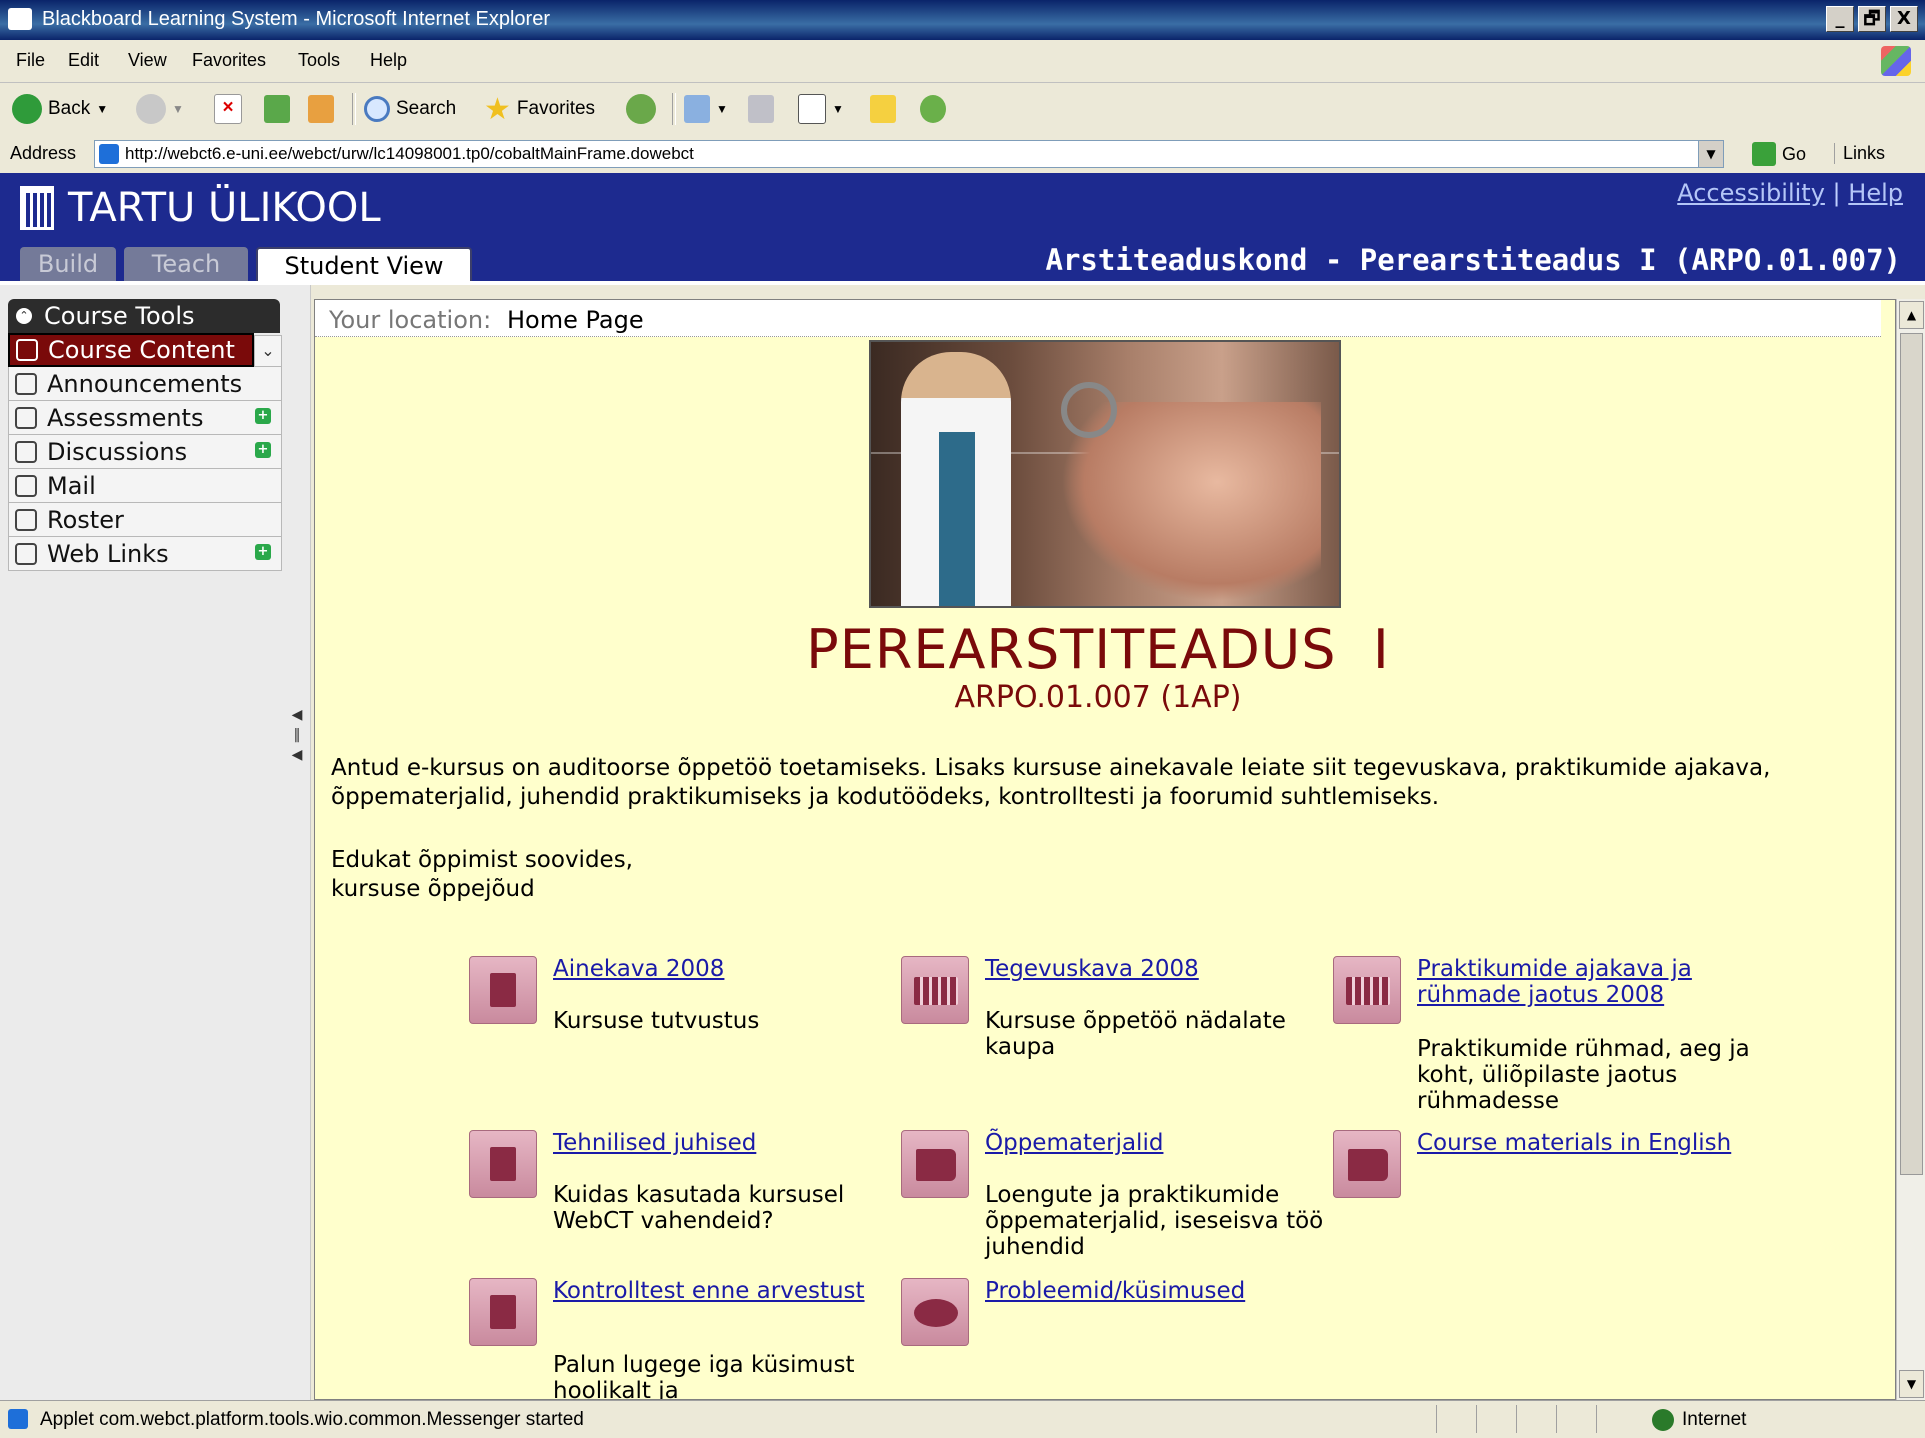 Image resolution: width=1925 pixels, height=1438 pixels. Describe the element at coordinates (539, 109) in the screenshot. I see `favorites-button: ★ Favorites` at that location.